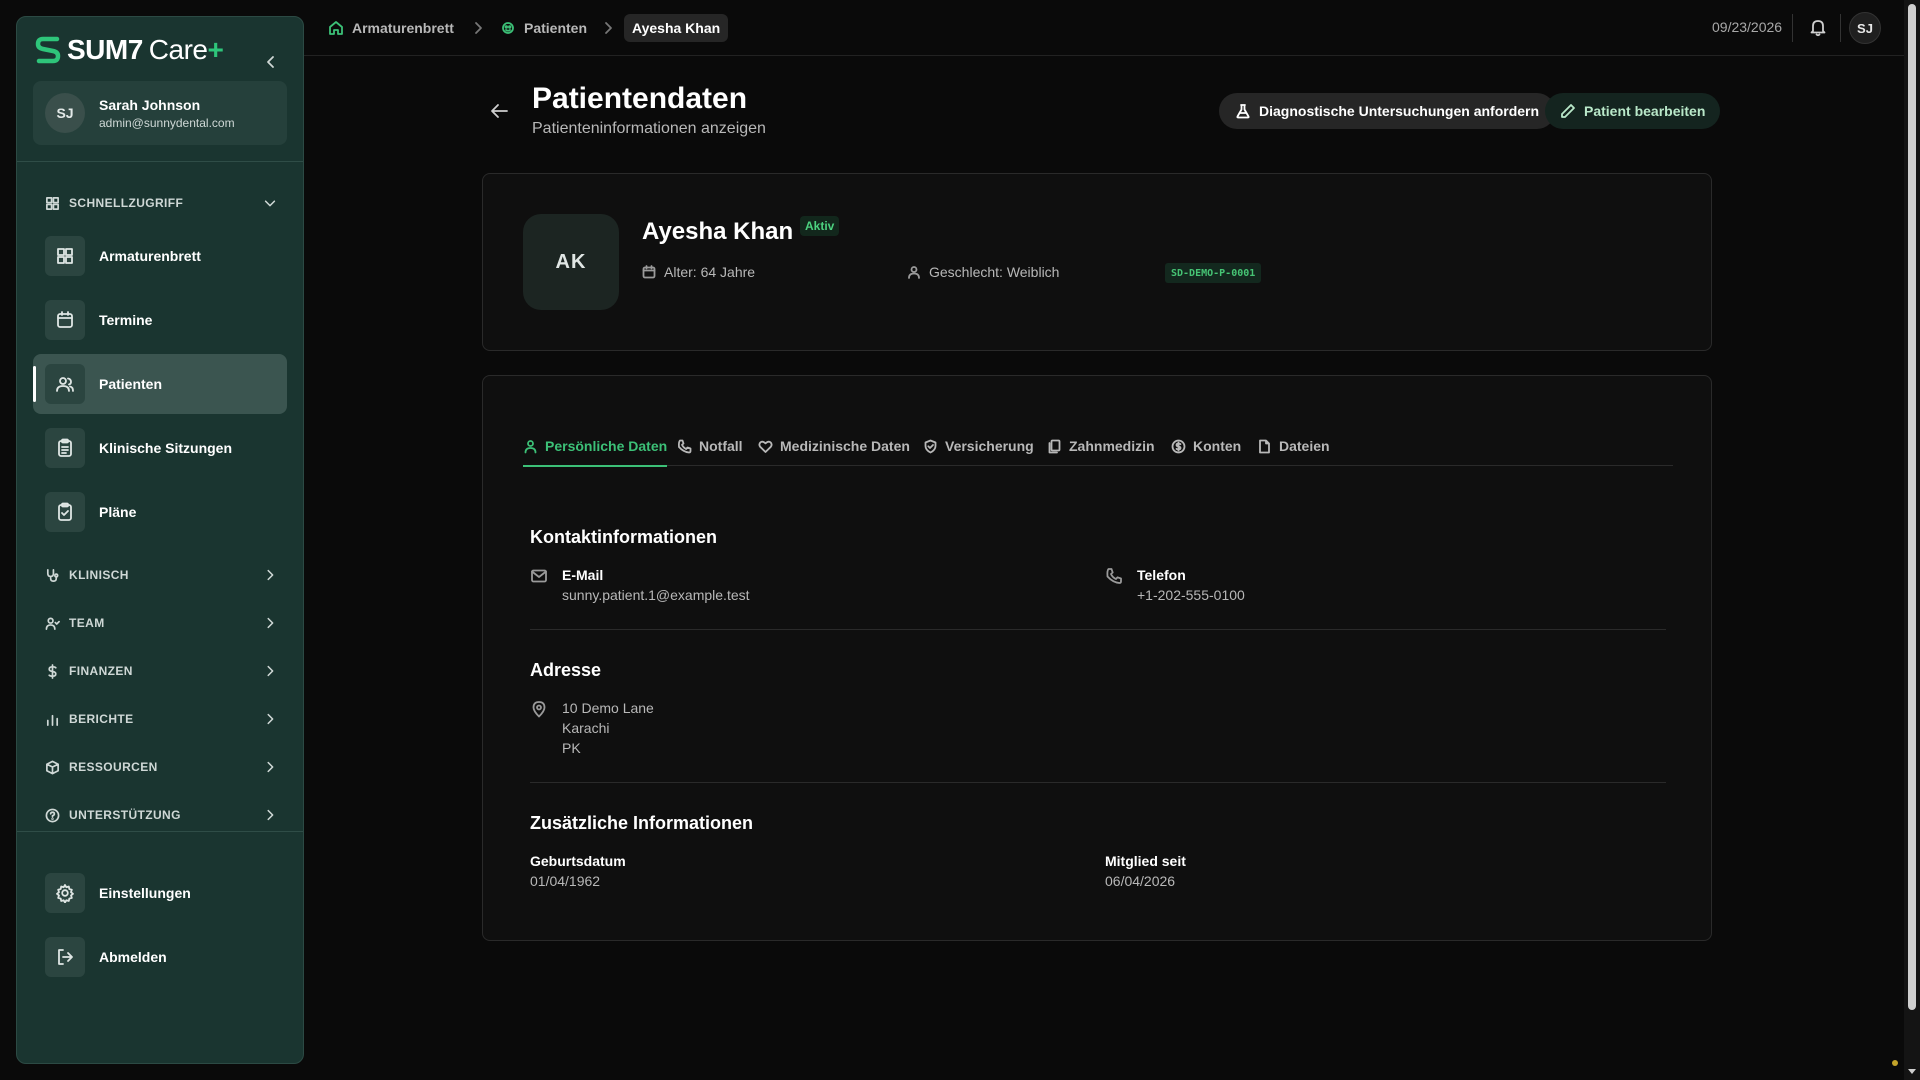  Describe the element at coordinates (113, 767) in the screenshot. I see `section-label: RESSOURCEN` at that location.